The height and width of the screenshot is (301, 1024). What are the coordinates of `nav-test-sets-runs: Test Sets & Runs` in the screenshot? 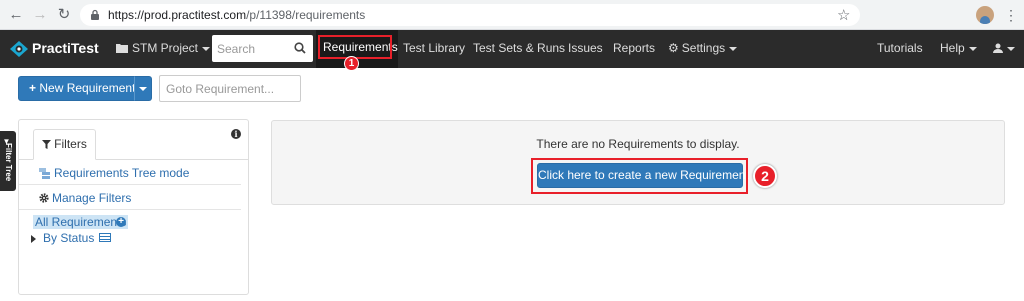 It's located at (519, 48).